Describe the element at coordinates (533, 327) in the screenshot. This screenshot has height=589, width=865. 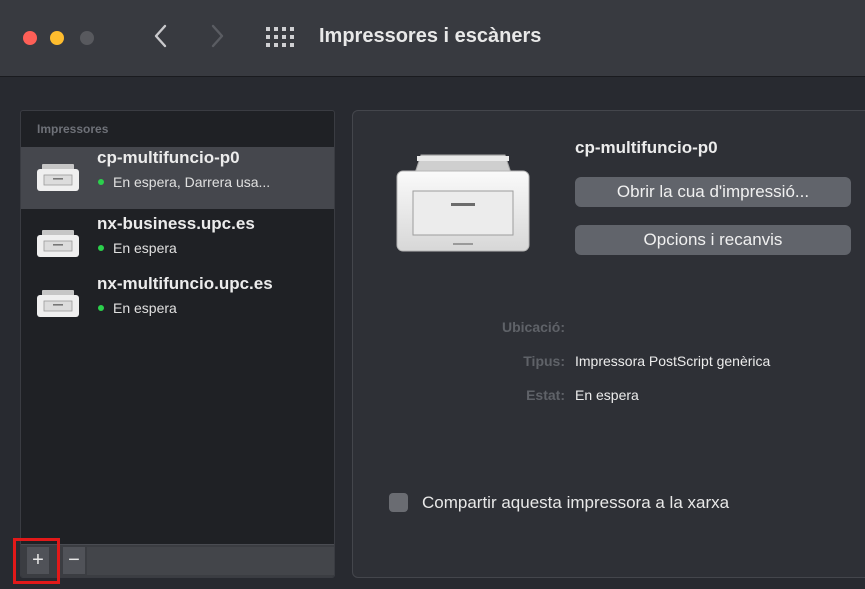
I see `location-label: Ubicació:` at that location.